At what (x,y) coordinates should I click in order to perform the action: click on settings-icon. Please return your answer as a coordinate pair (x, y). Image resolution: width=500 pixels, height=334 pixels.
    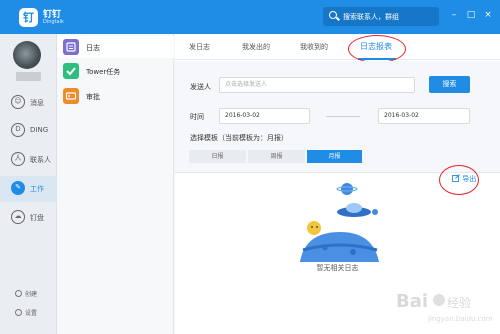
    Looking at the image, I should click on (18, 312).